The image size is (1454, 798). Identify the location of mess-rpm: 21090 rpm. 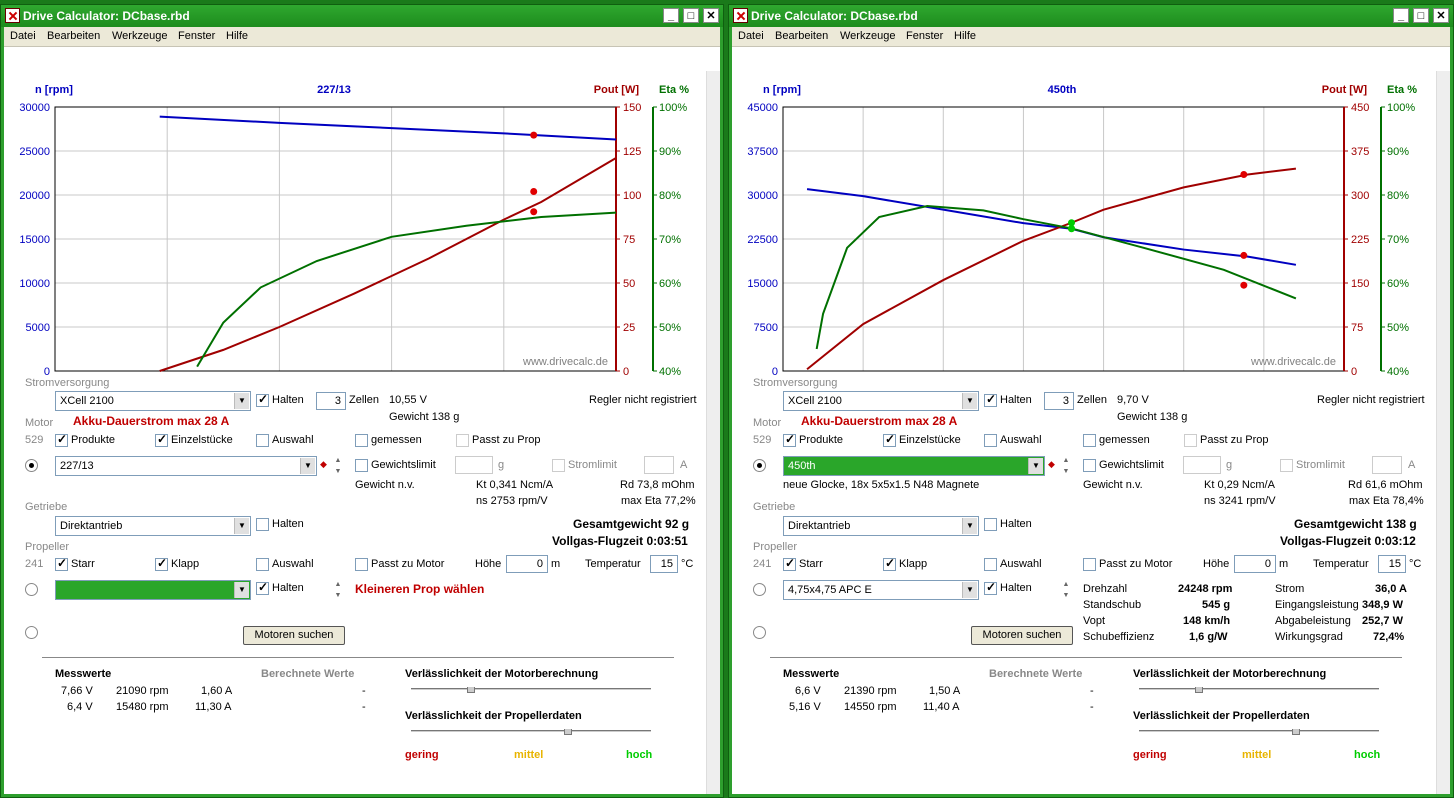
(142, 691).